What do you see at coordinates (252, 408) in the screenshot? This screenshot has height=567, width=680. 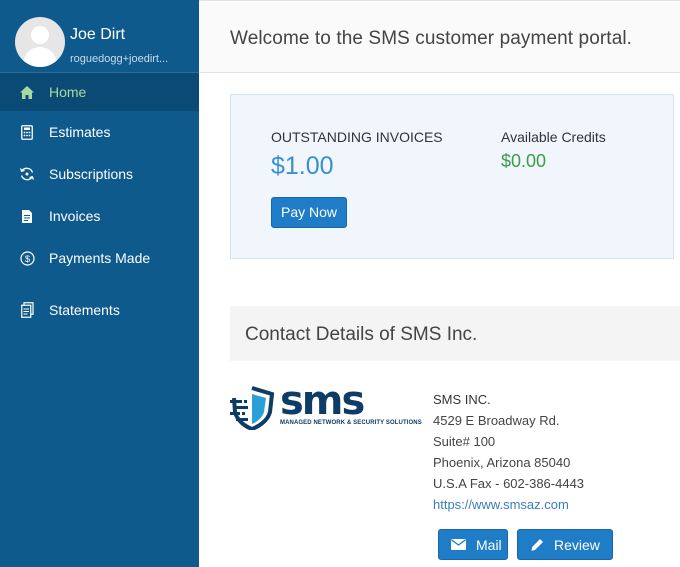 I see `shield-logo-icon` at bounding box center [252, 408].